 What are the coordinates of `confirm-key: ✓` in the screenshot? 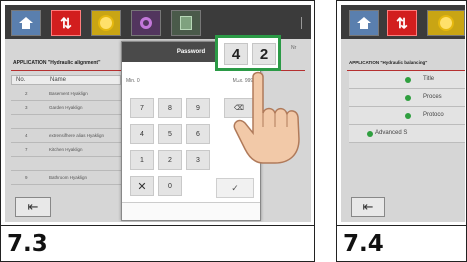 It's located at (235, 188).